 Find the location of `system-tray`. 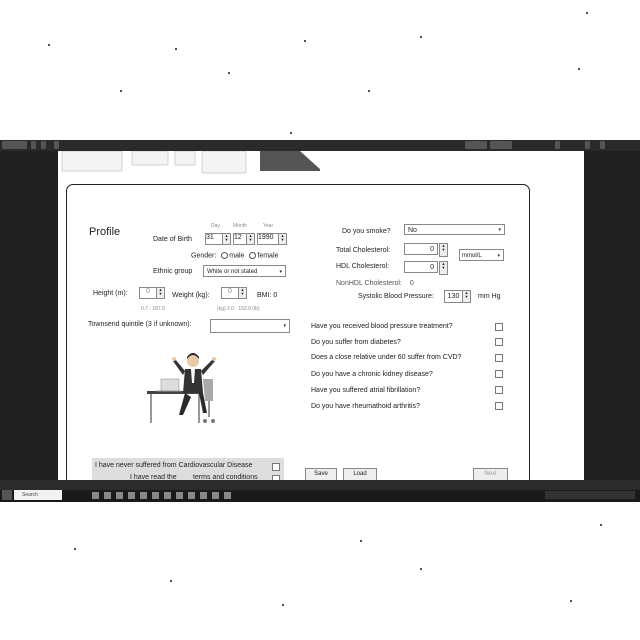

system-tray is located at coordinates (590, 495).